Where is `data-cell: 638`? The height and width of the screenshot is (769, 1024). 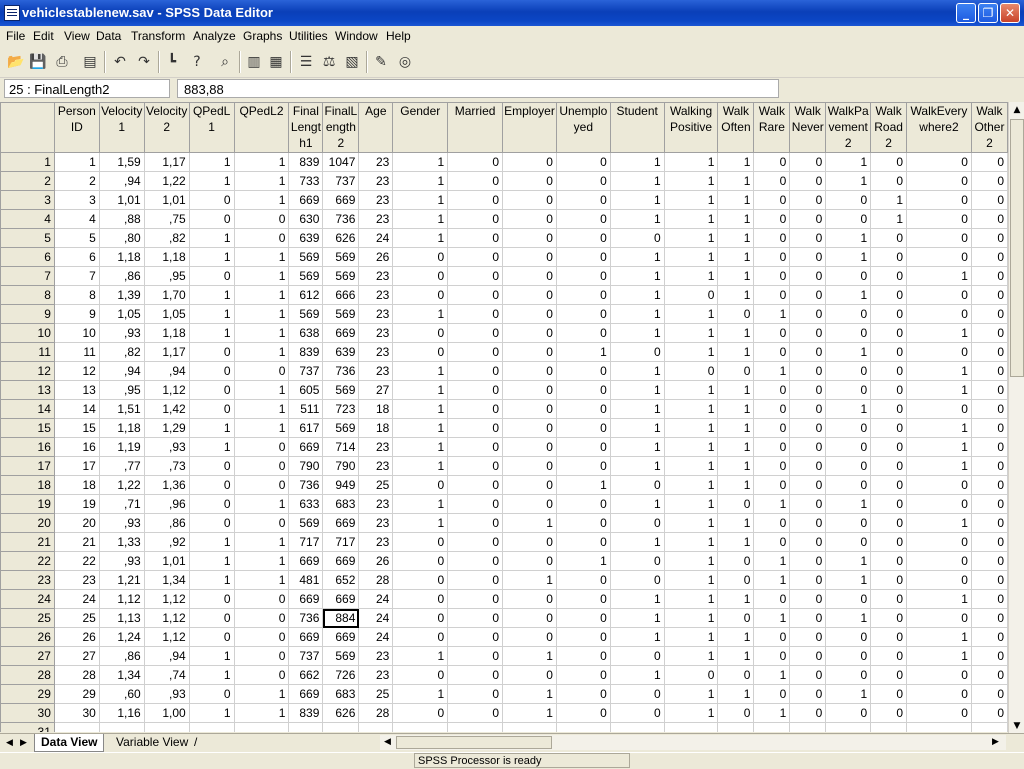 data-cell: 638 is located at coordinates (306, 333).